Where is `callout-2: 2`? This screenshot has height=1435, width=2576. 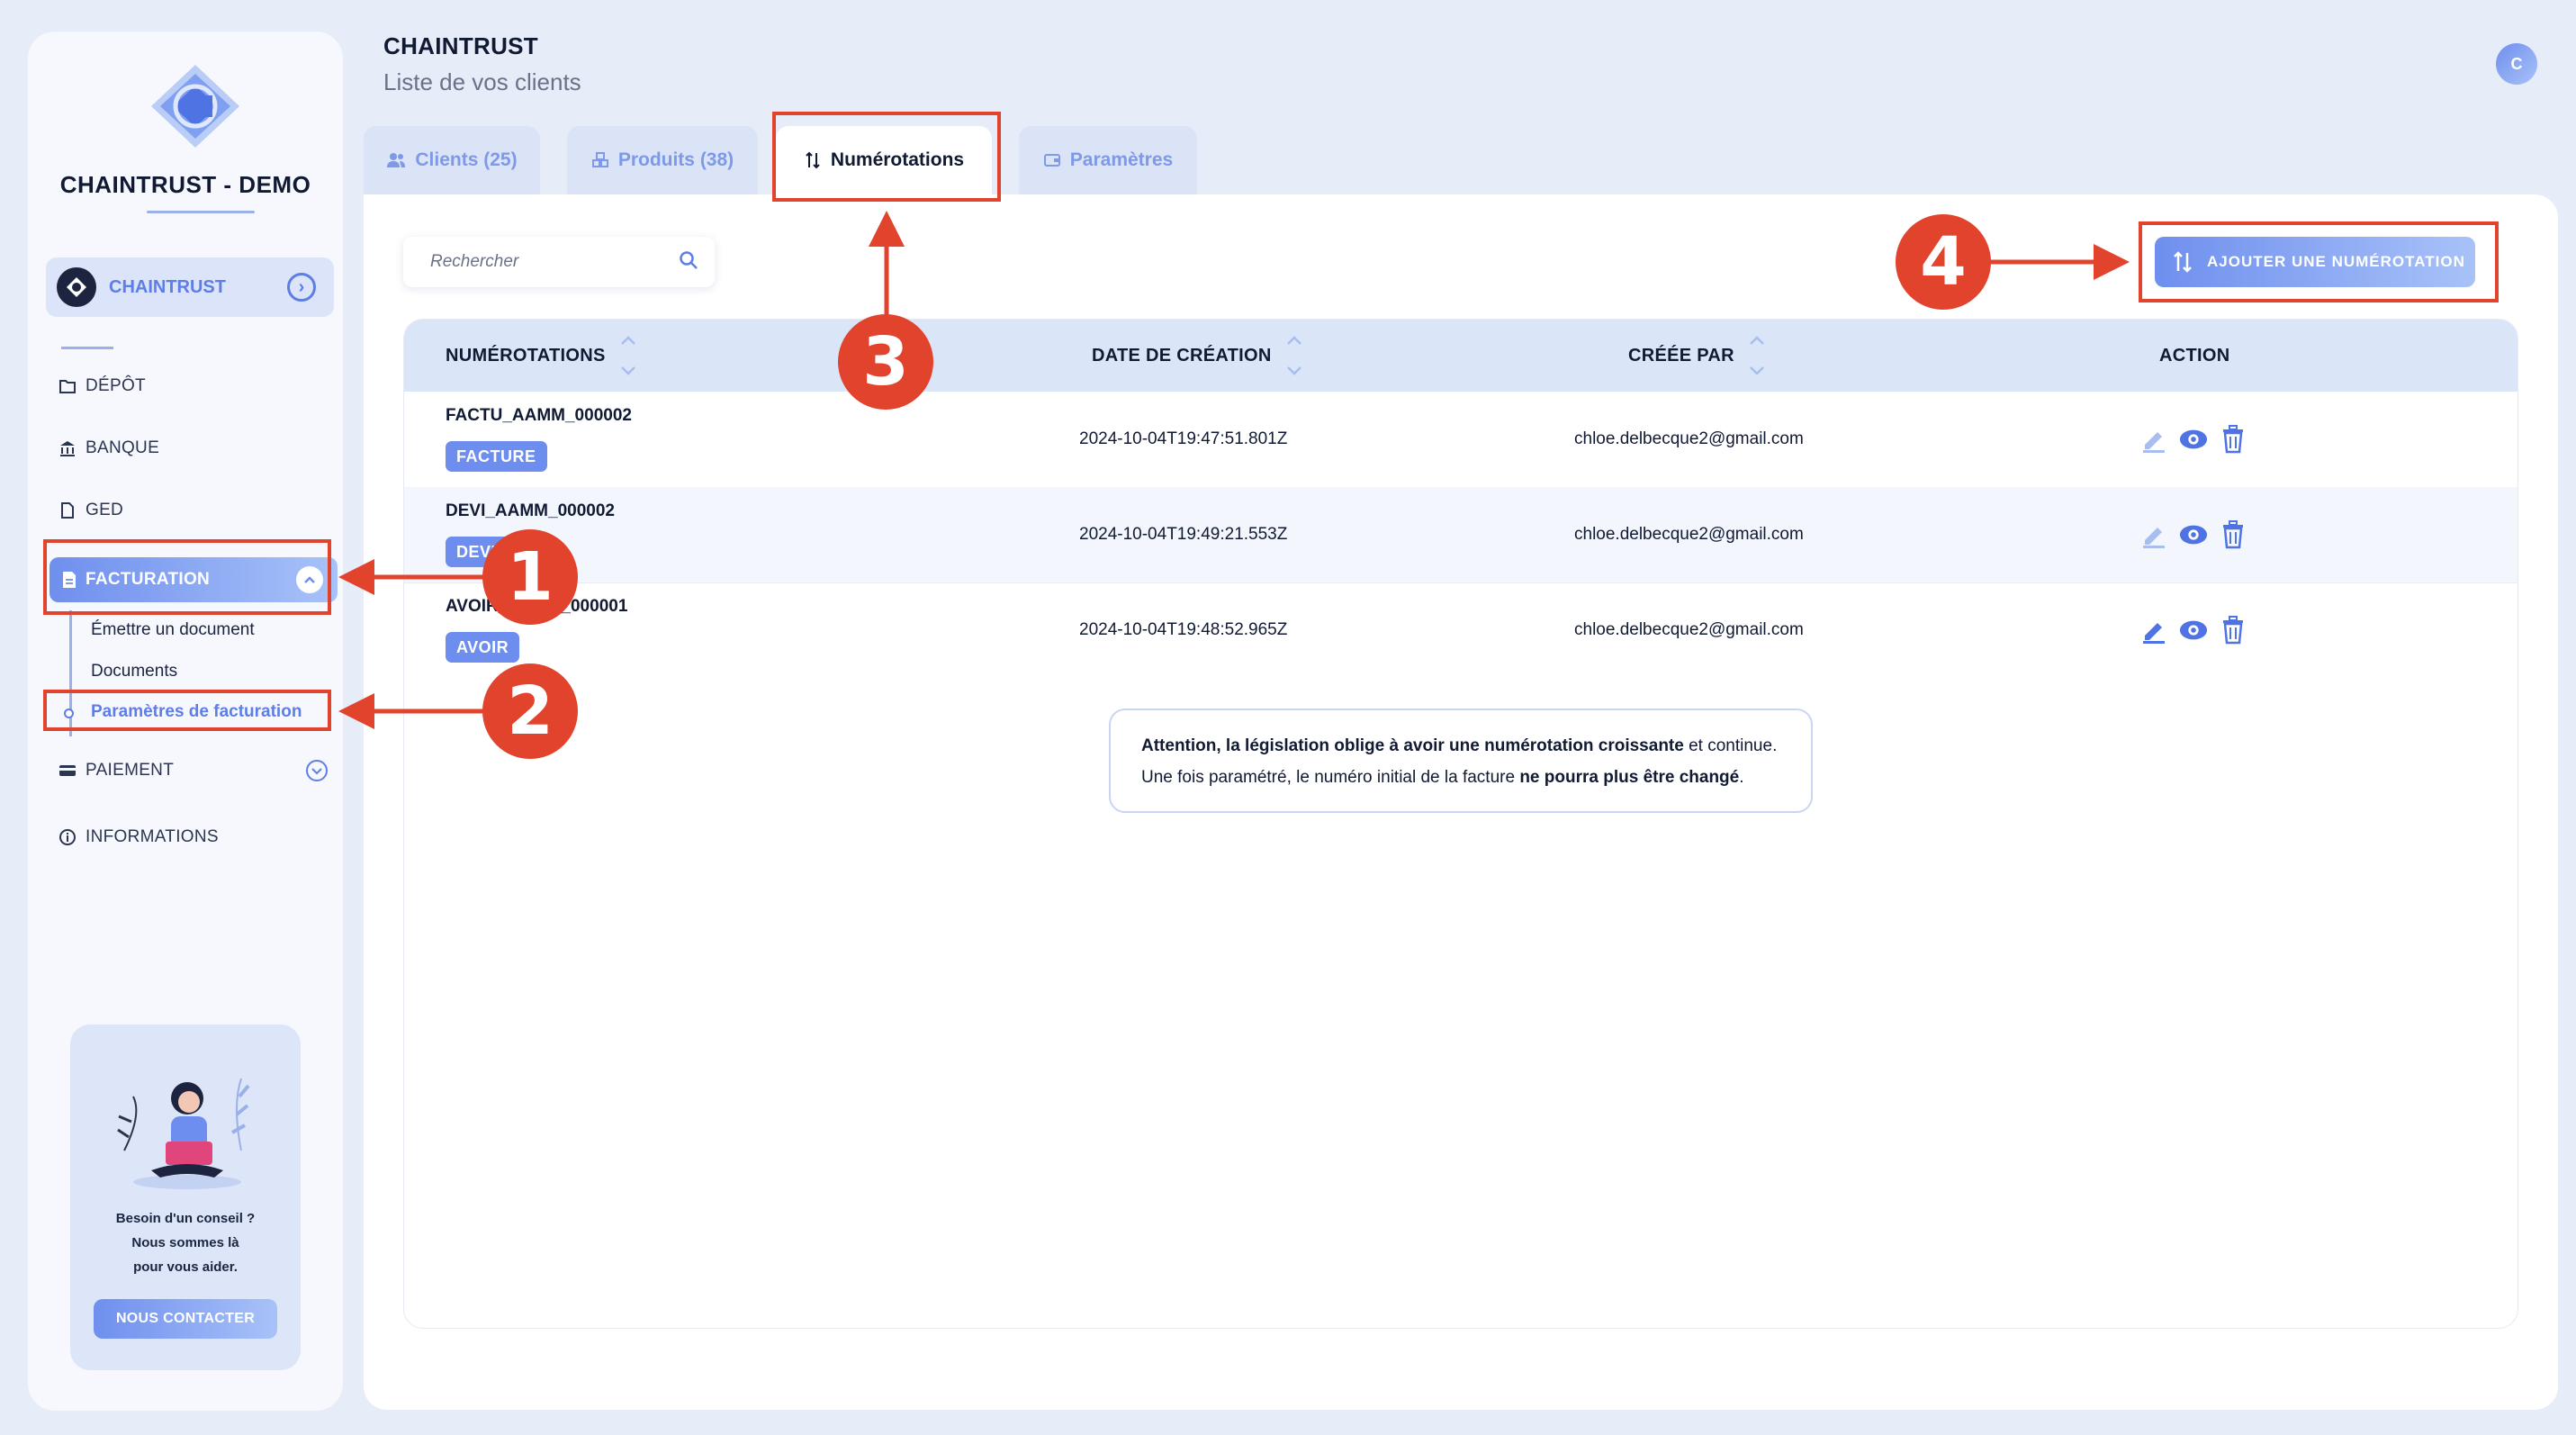
callout-2: 2 is located at coordinates (530, 711).